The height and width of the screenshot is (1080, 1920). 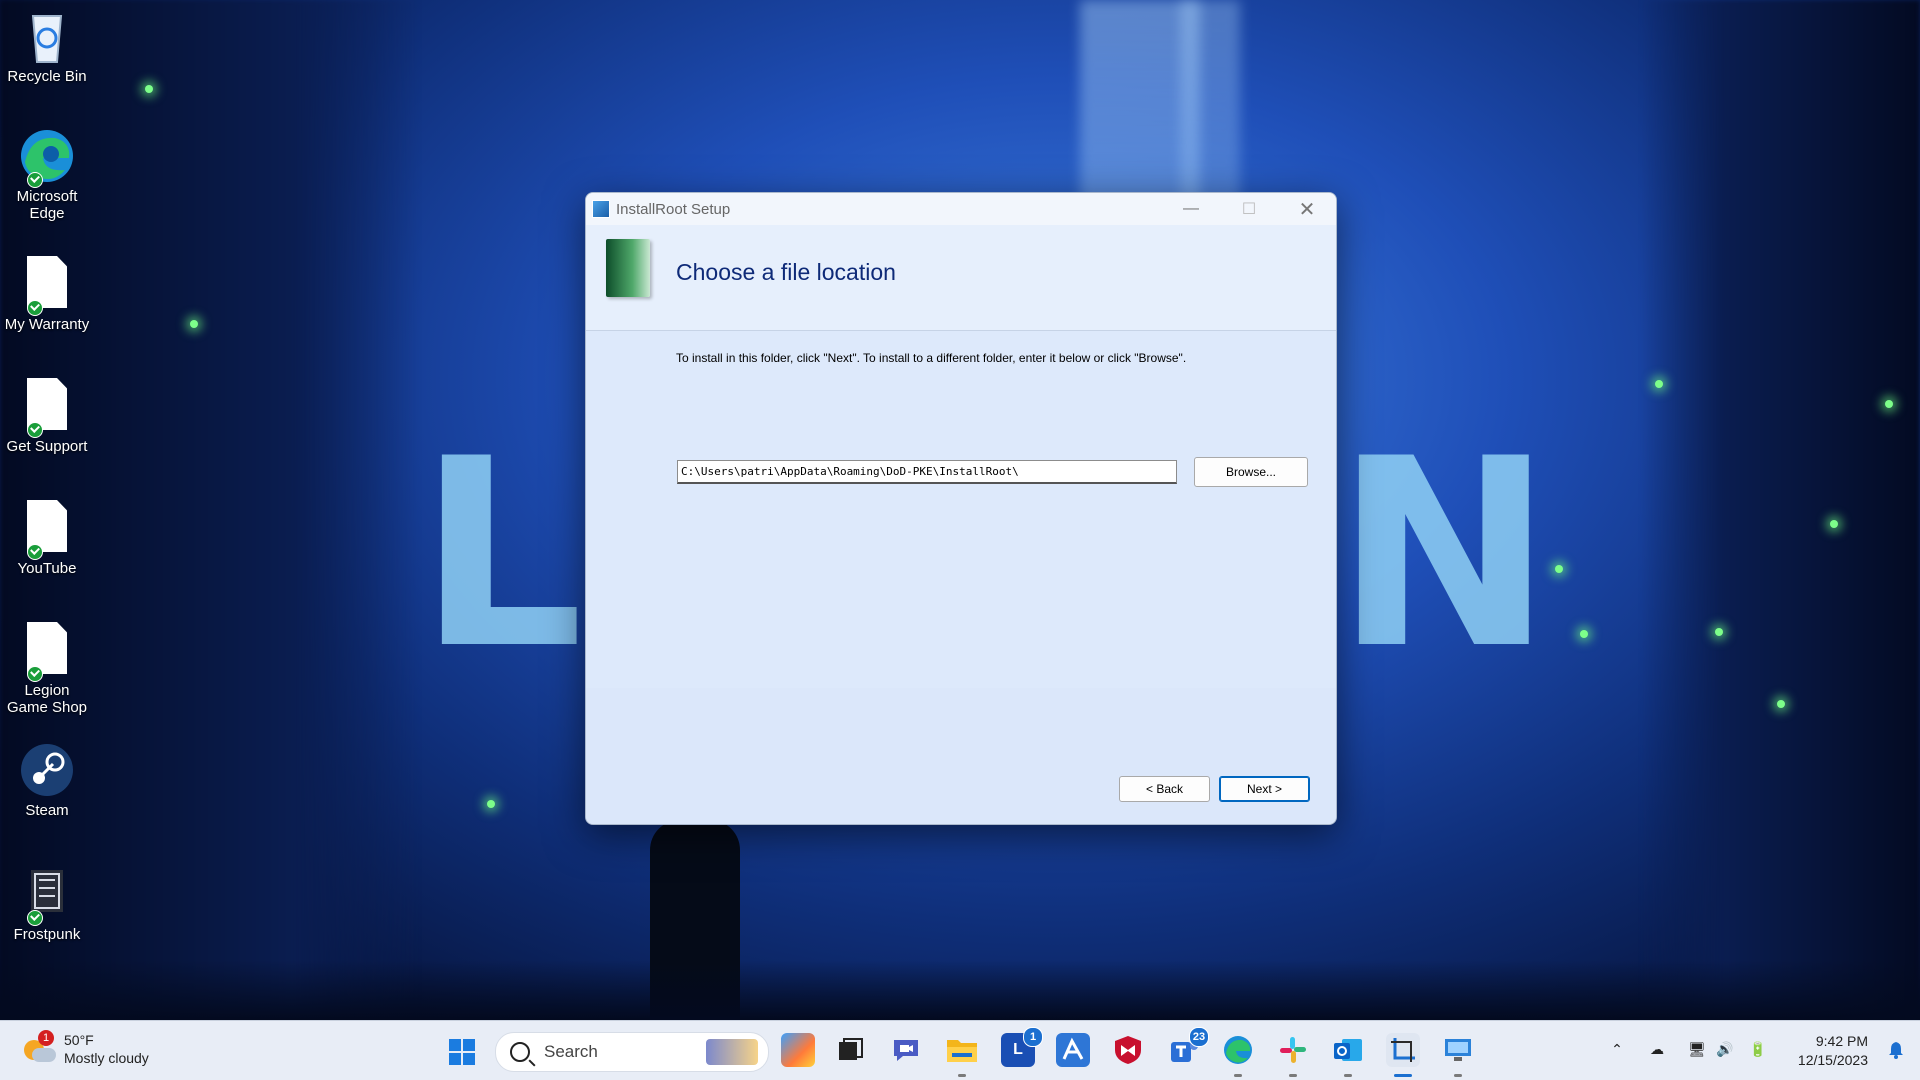 I want to click on desktop-icon-label: YouTube, so click(x=47, y=568).